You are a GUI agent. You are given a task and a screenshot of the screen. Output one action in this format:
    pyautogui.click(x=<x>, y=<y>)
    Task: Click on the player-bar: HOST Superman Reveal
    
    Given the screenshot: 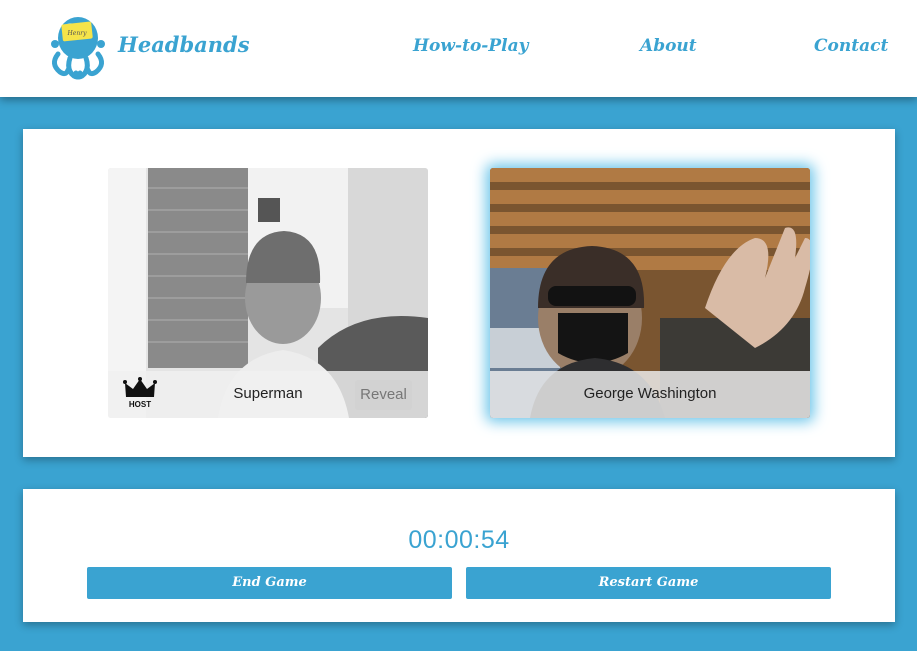 What is the action you would take?
    pyautogui.click(x=268, y=394)
    